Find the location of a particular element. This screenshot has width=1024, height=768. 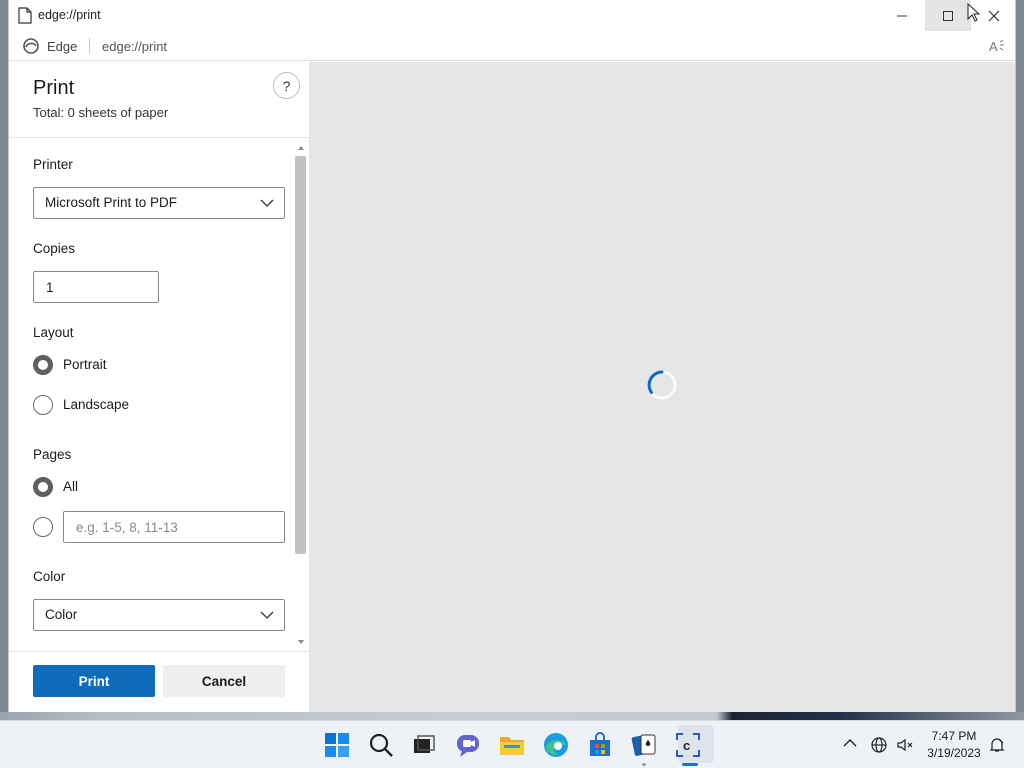

print-panel-footer: Print Cancel is located at coordinates (159, 681).